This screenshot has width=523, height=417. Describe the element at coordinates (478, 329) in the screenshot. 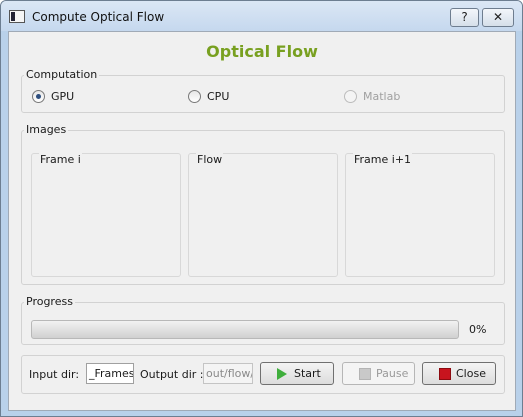

I see `progress-percent: 0%` at that location.